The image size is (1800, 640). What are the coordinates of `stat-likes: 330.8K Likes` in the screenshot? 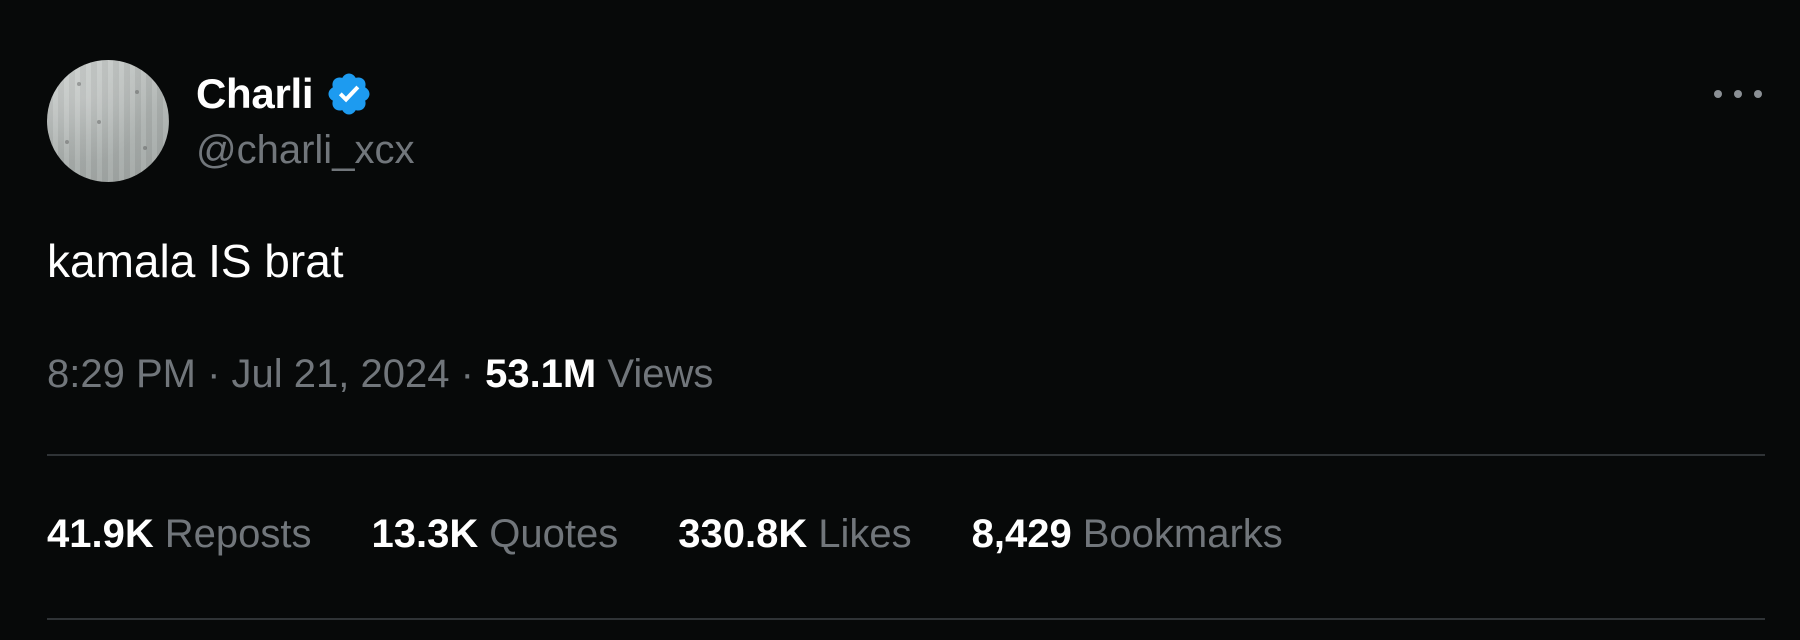 It's located at (794, 534).